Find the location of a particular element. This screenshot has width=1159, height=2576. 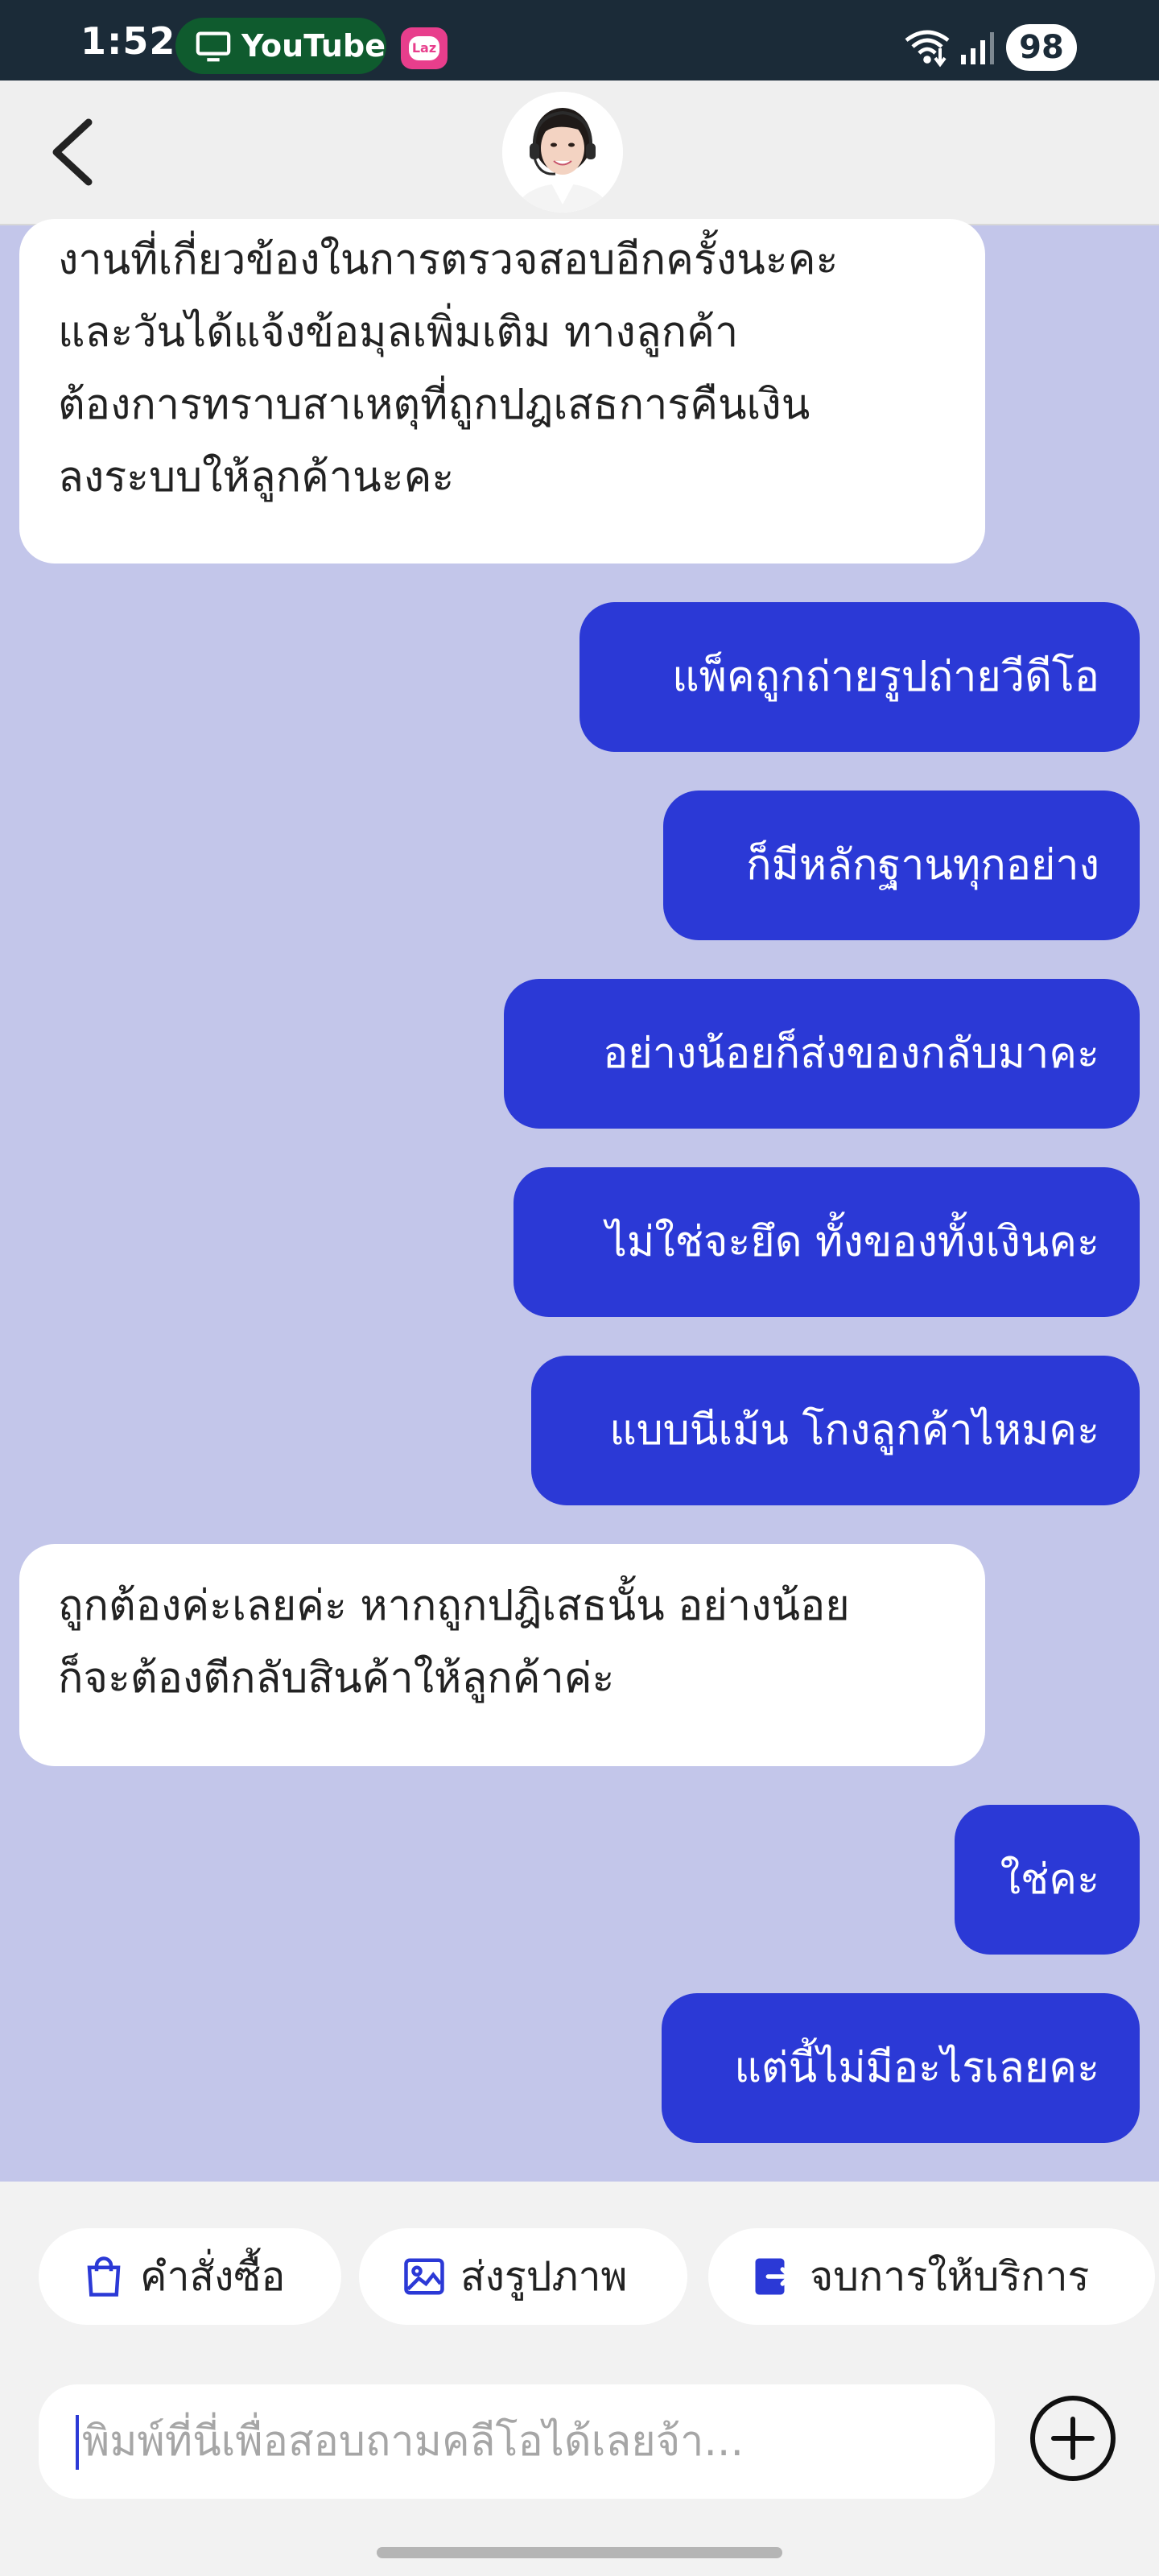

message-text: ใช่คะ is located at coordinates (1049, 1880).